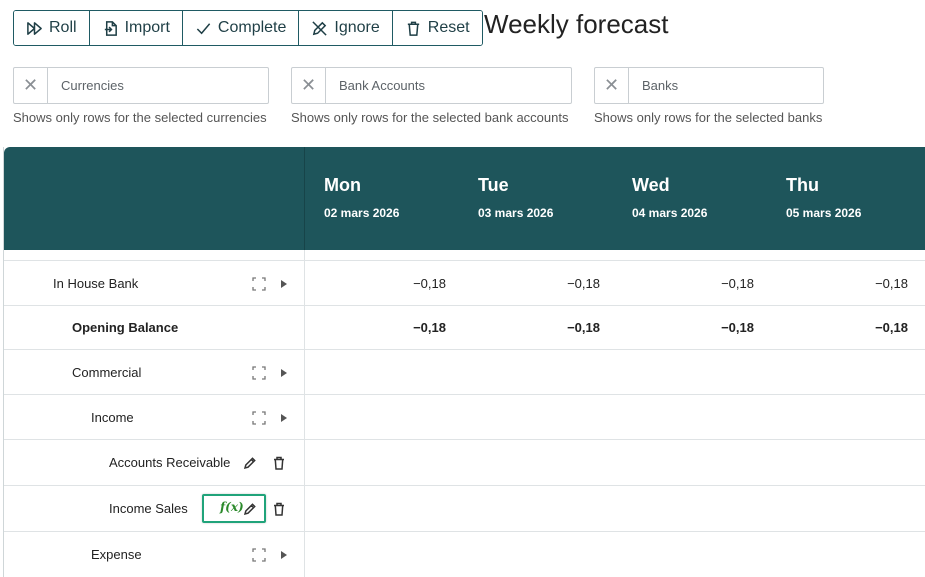  Describe the element at coordinates (448, 27) in the screenshot. I see `reset-label: Reset` at that location.